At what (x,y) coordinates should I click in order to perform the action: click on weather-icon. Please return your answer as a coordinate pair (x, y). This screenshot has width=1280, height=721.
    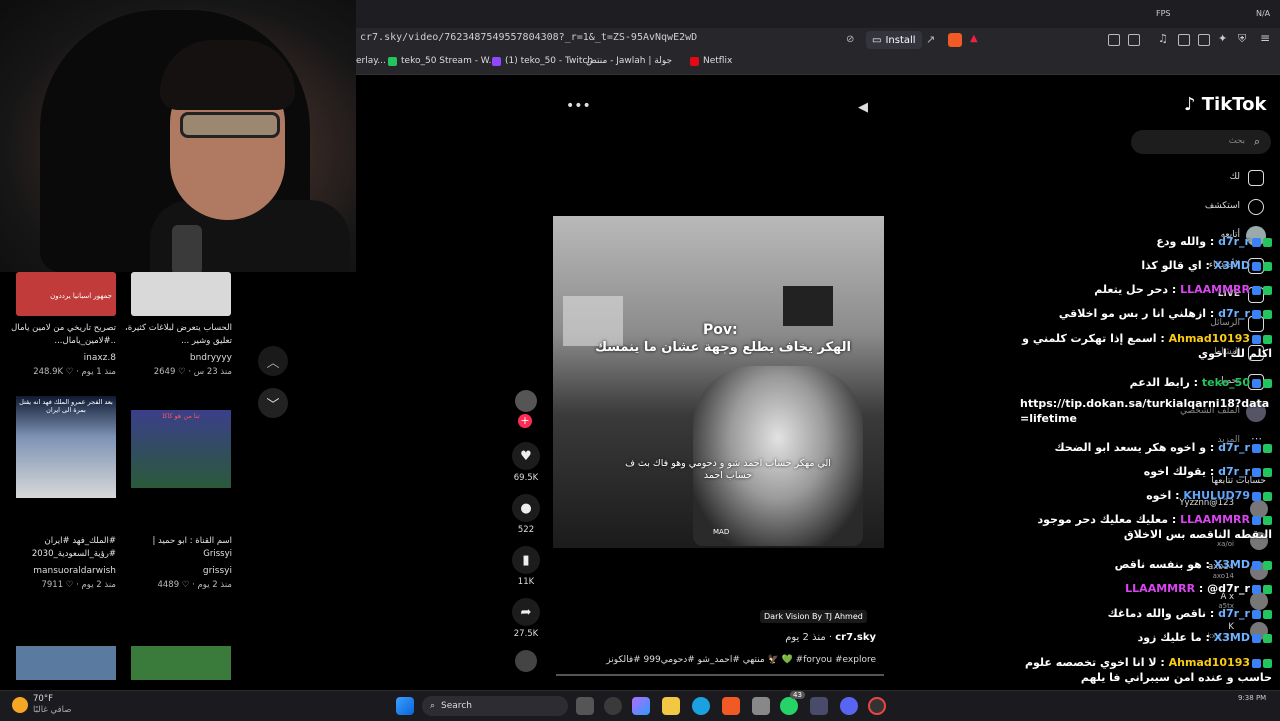
    Looking at the image, I should click on (20, 705).